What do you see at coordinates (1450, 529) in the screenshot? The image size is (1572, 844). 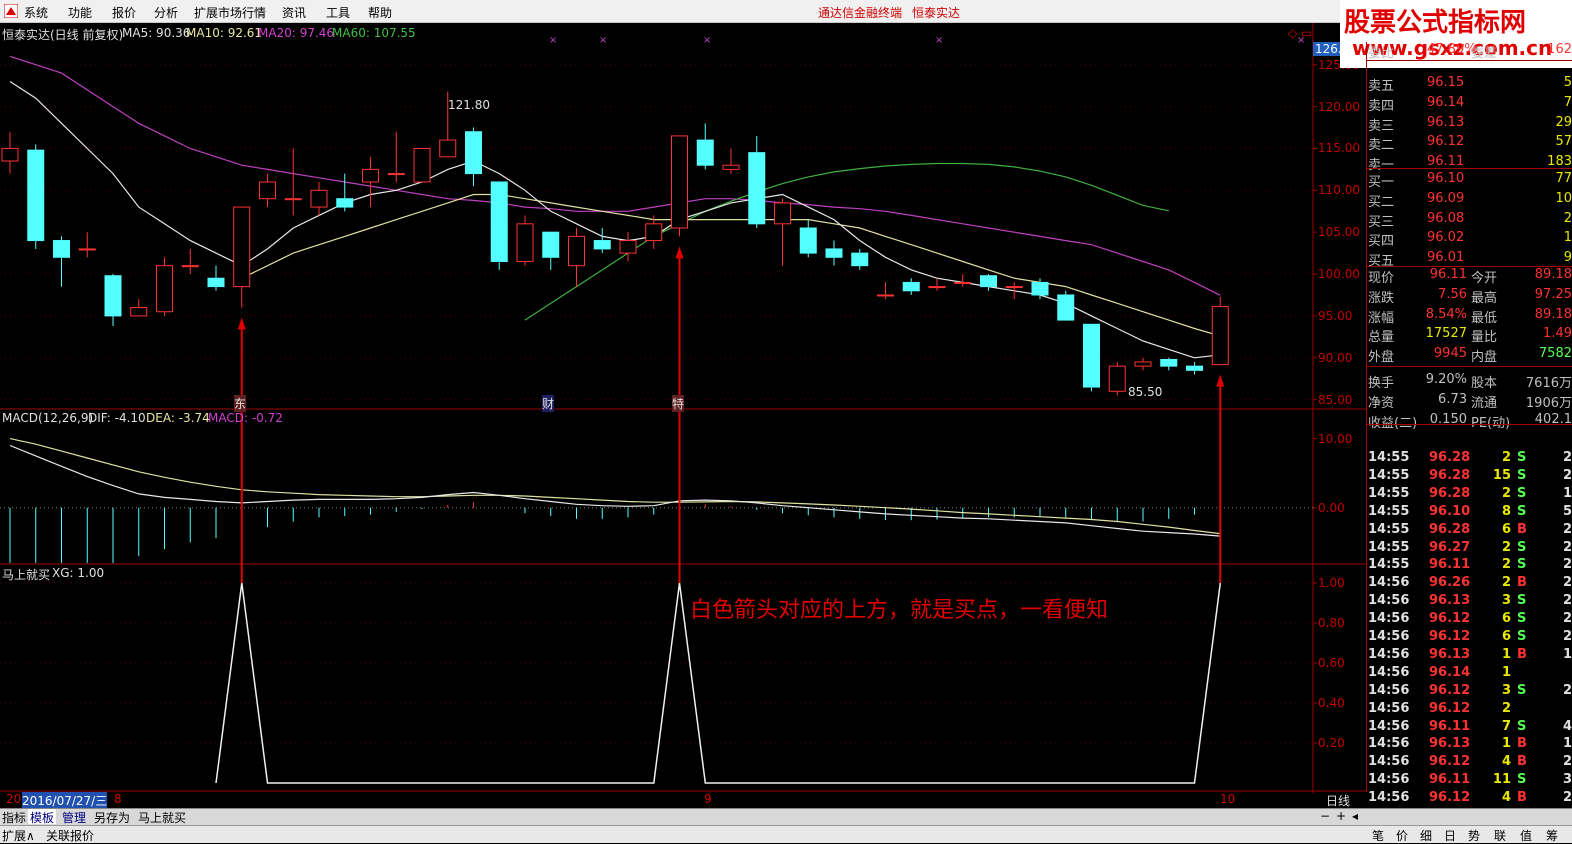 I see `tick-price: 96.28` at bounding box center [1450, 529].